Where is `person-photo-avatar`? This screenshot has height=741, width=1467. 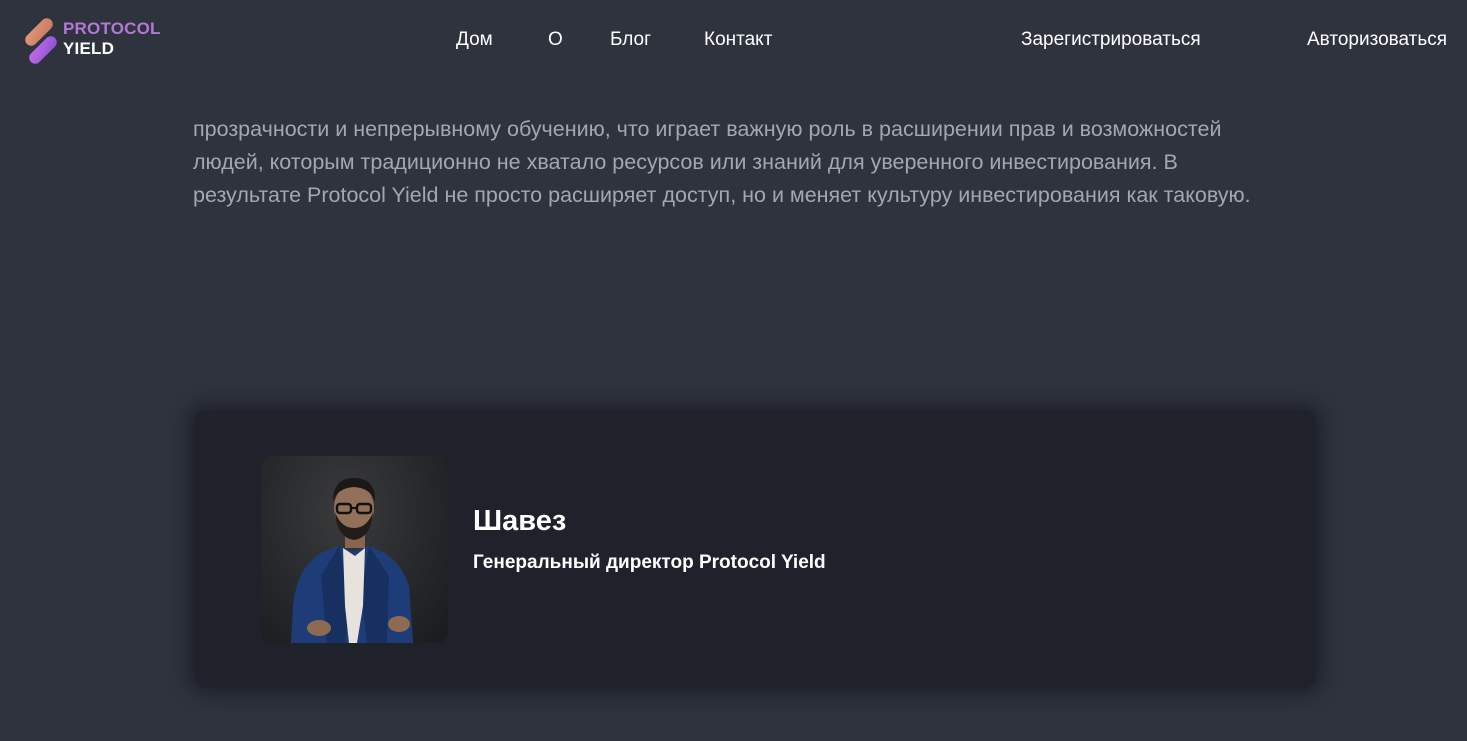 person-photo-avatar is located at coordinates (354, 549).